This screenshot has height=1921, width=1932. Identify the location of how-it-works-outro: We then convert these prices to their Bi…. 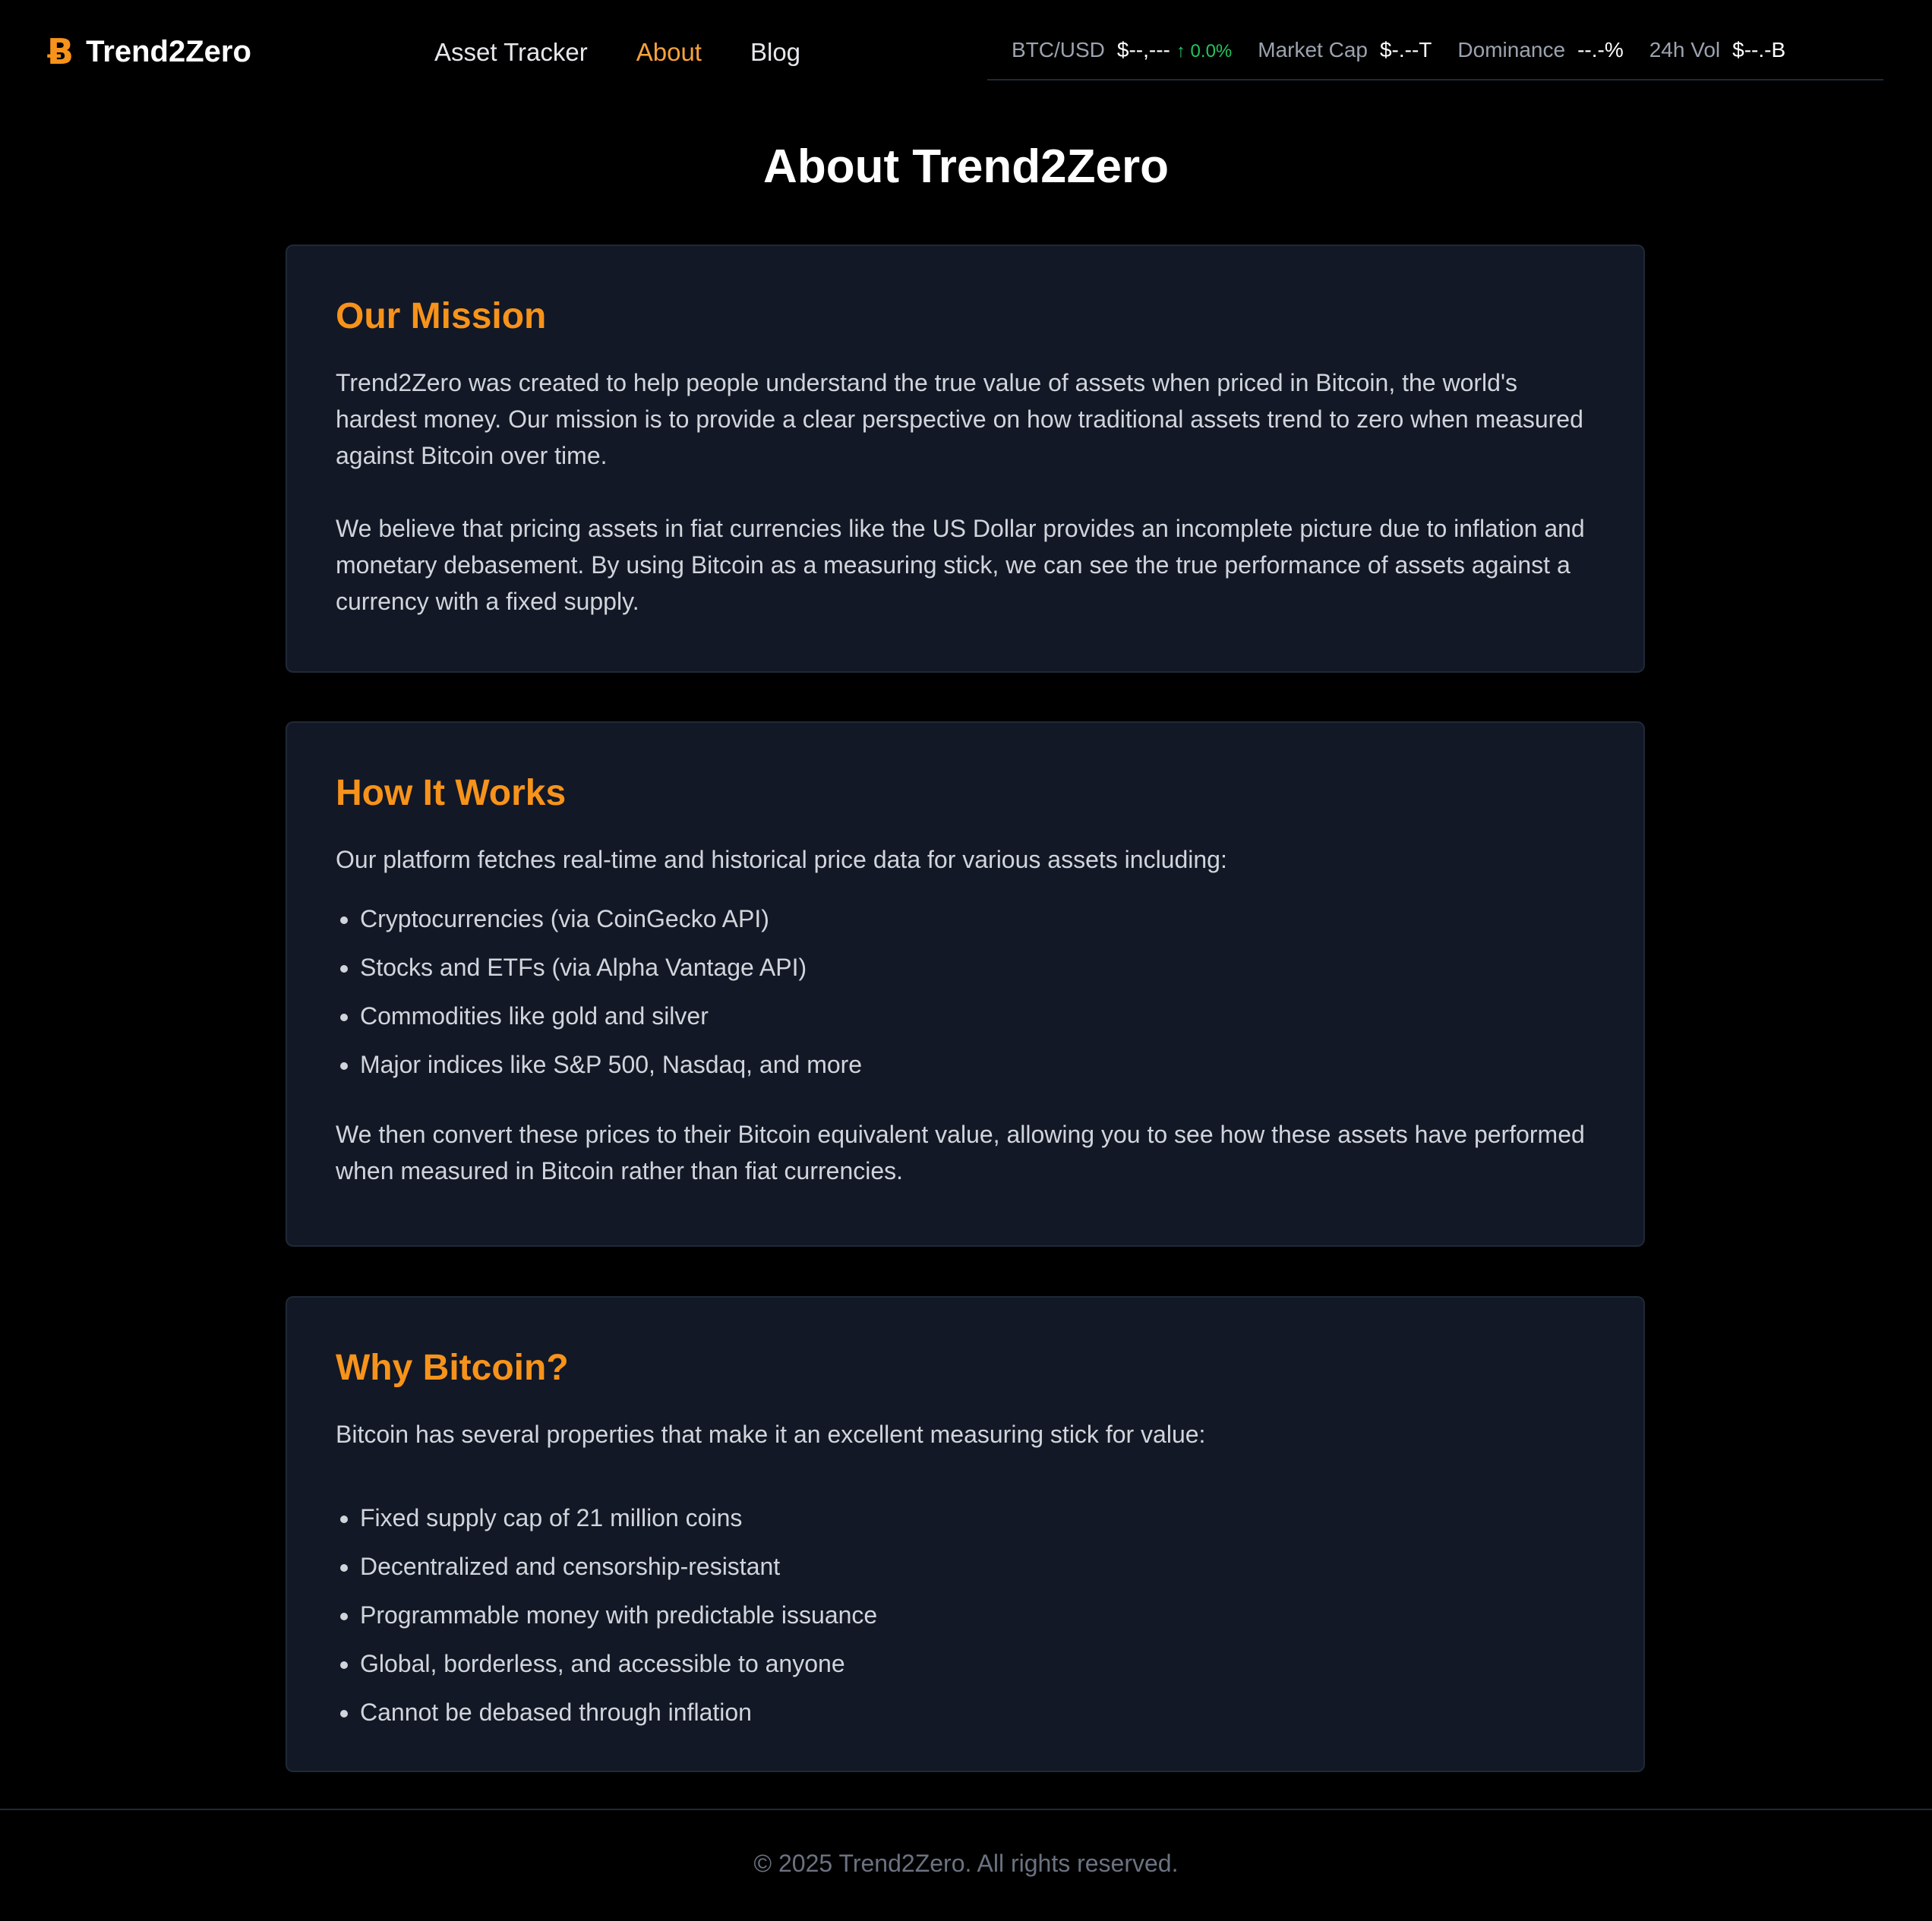
(960, 1152).